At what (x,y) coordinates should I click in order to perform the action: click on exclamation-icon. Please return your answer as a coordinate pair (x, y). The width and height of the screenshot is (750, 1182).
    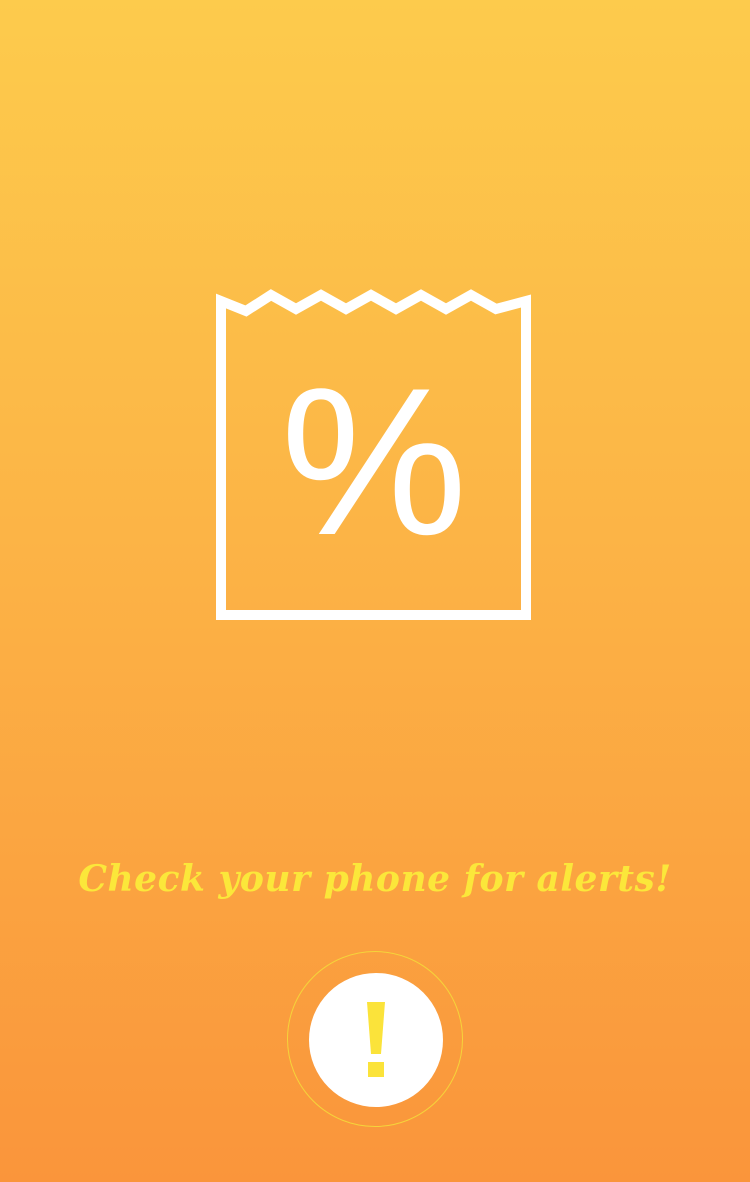
    Looking at the image, I should click on (376, 1039).